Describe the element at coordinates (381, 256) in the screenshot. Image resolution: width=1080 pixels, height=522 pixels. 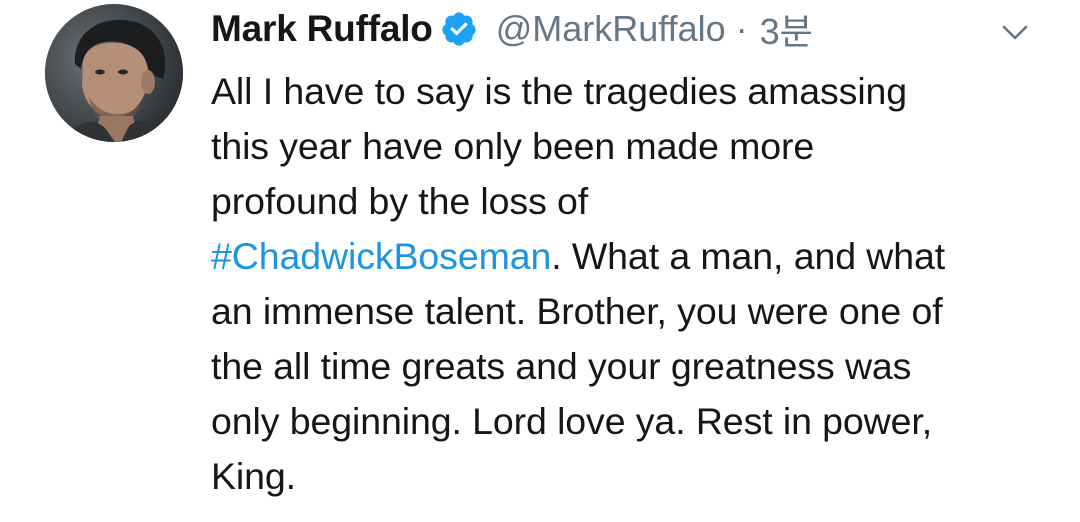
I see `hashtag-link: #ChadwickBoseman` at that location.